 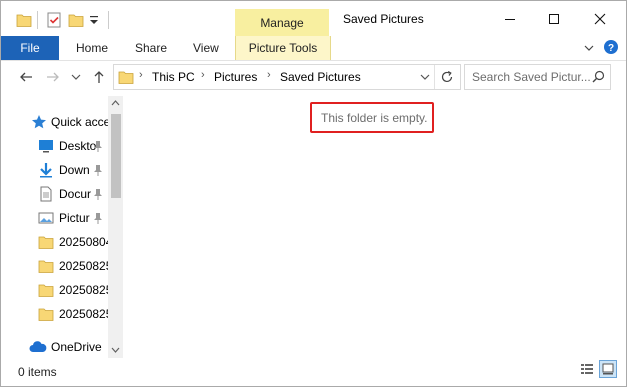 What do you see at coordinates (94, 20) in the screenshot?
I see `customize-qat-icon` at bounding box center [94, 20].